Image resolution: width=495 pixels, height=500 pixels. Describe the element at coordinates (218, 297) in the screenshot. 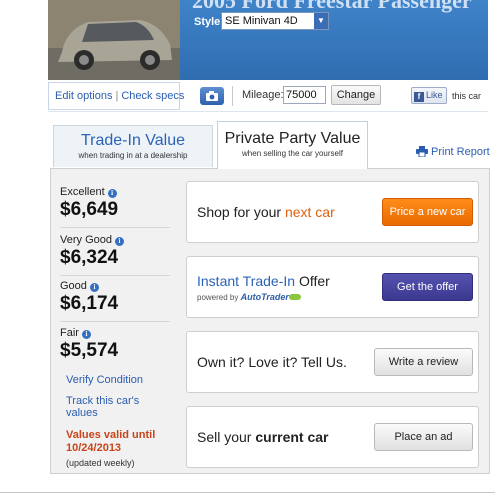

I see `powered-by-label: powered by` at that location.